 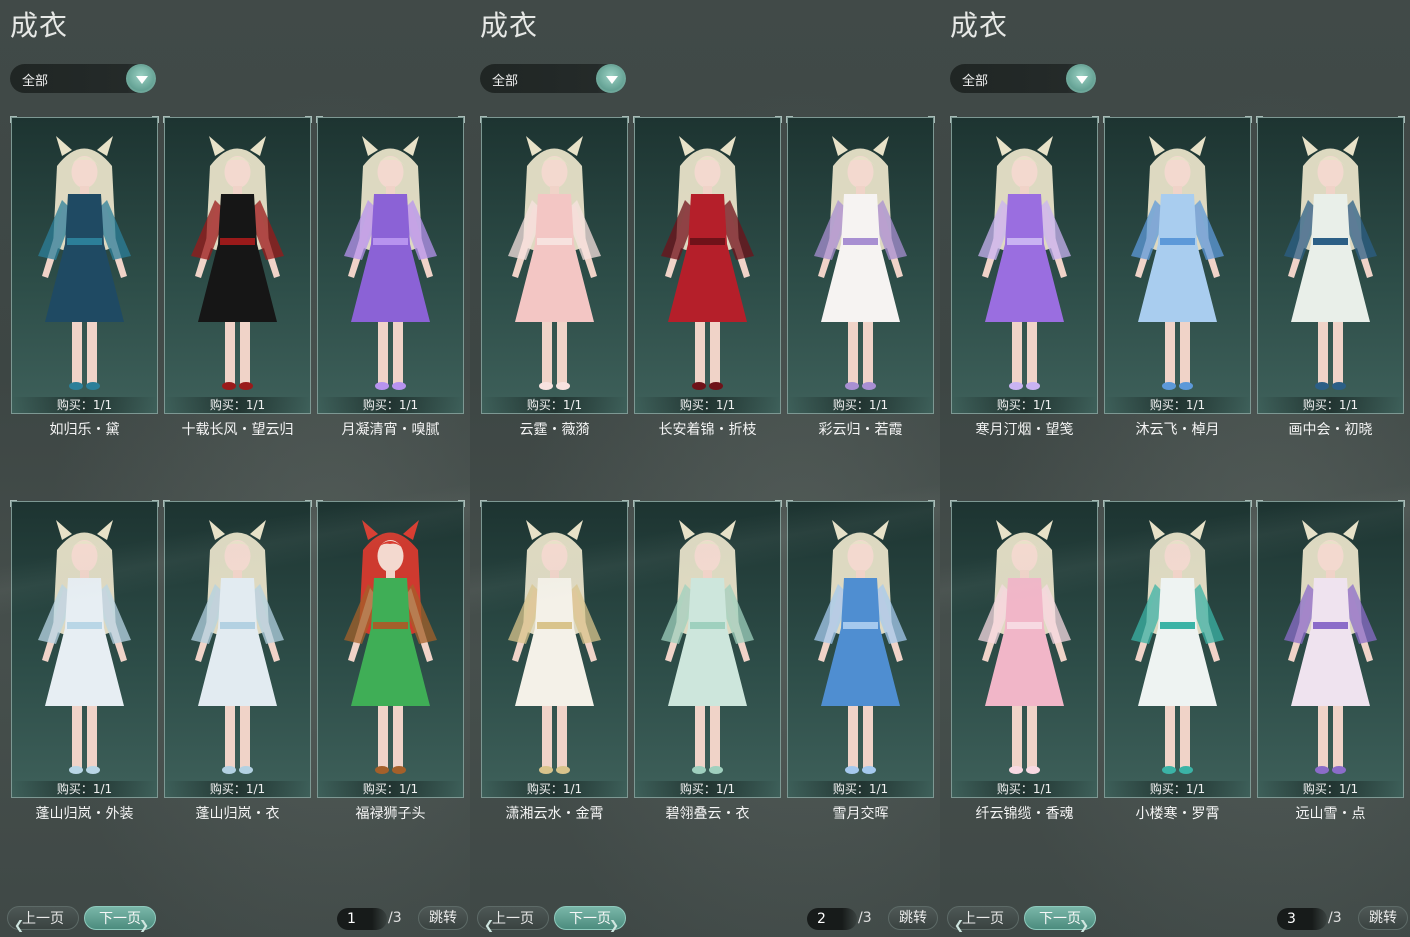 What do you see at coordinates (707, 814) in the screenshot?
I see `outfit-name: 碧翎叠云・衣` at bounding box center [707, 814].